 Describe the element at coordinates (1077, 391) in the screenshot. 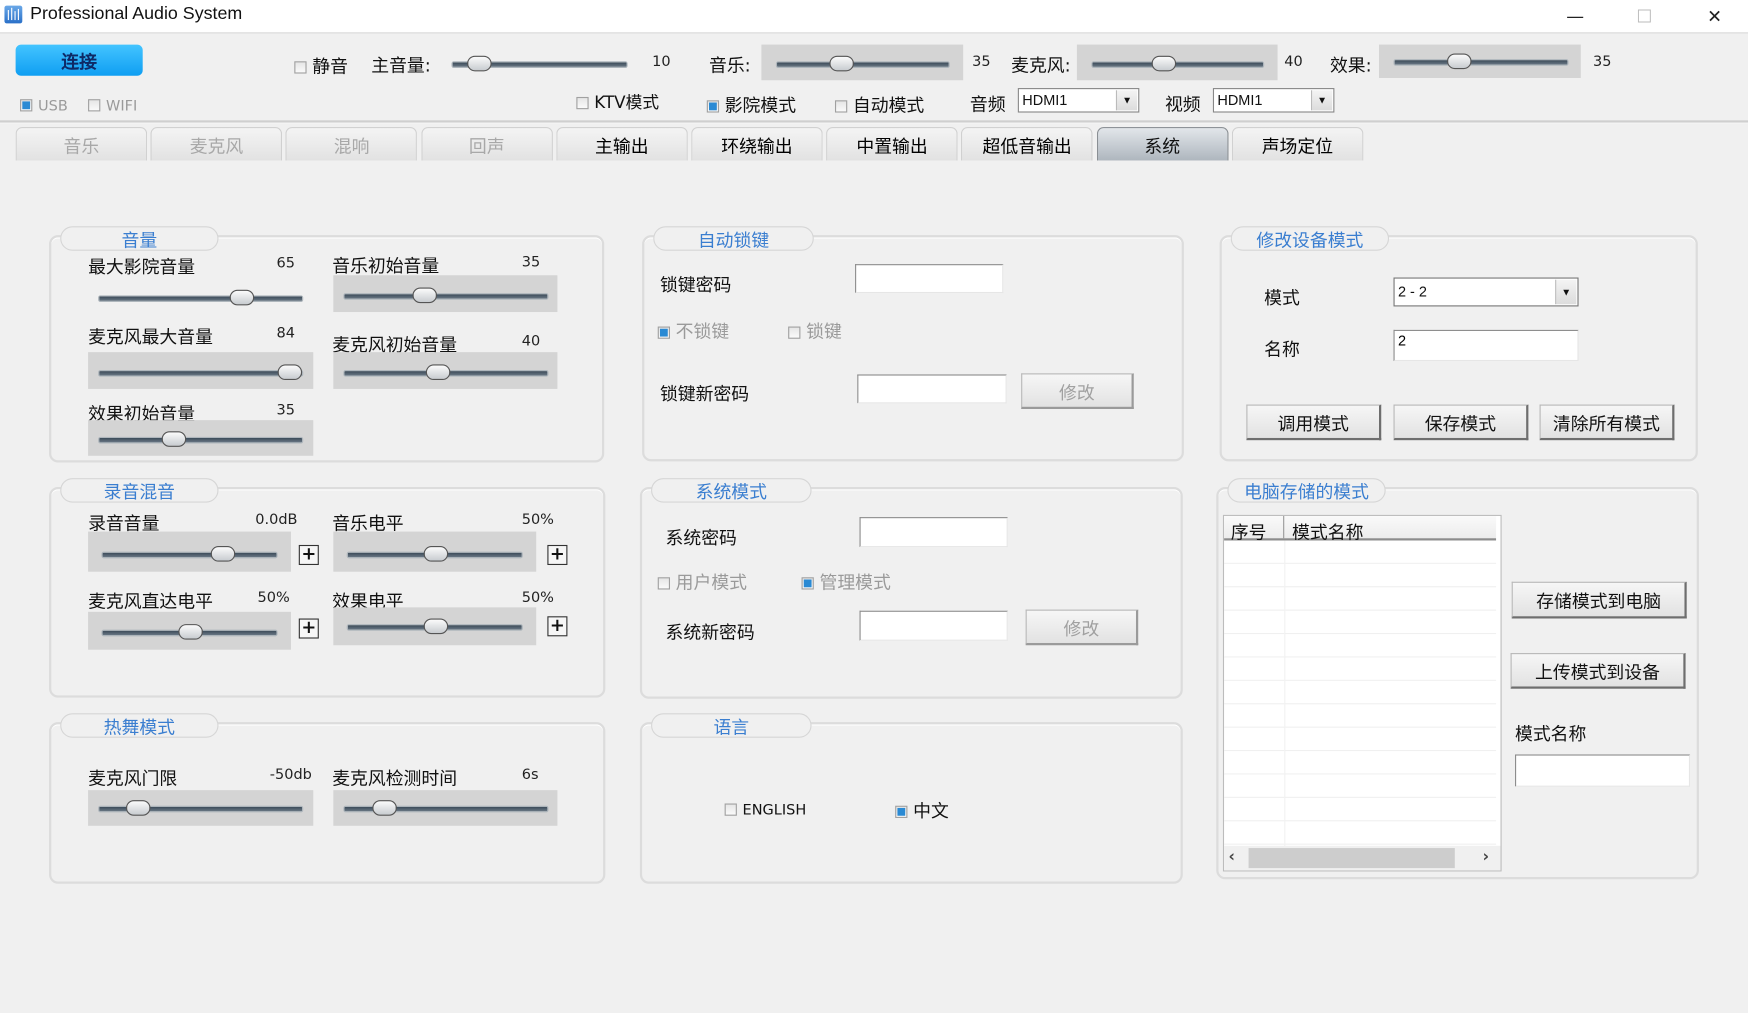

I see `lock-modify-button: 修改` at that location.